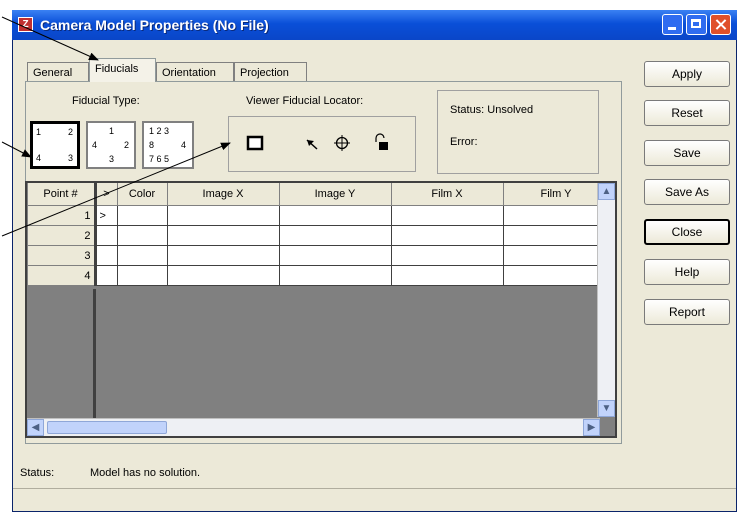 Image resolution: width=737 pixels, height=512 pixels. What do you see at coordinates (61, 275) in the screenshot?
I see `row-number: 4` at bounding box center [61, 275].